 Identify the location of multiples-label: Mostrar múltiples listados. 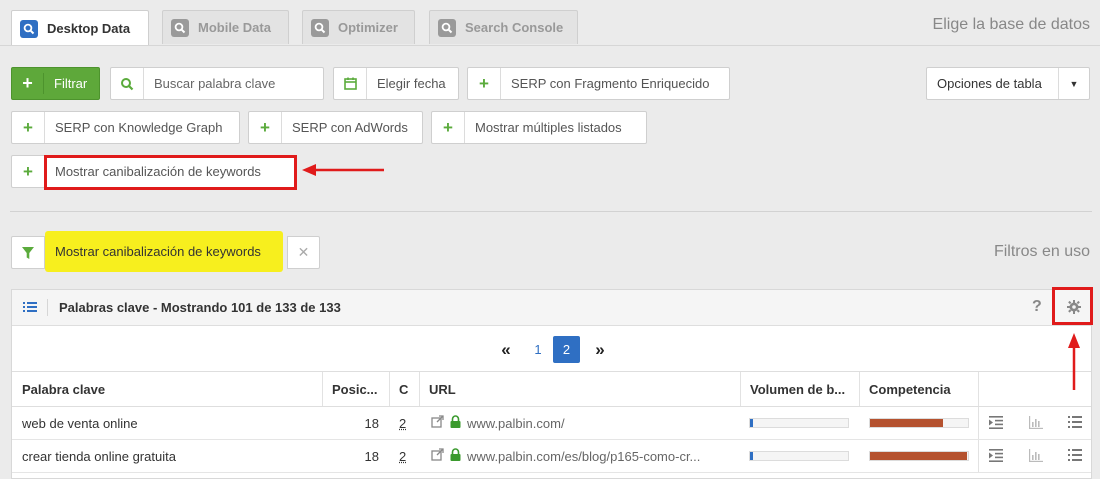
(548, 127).